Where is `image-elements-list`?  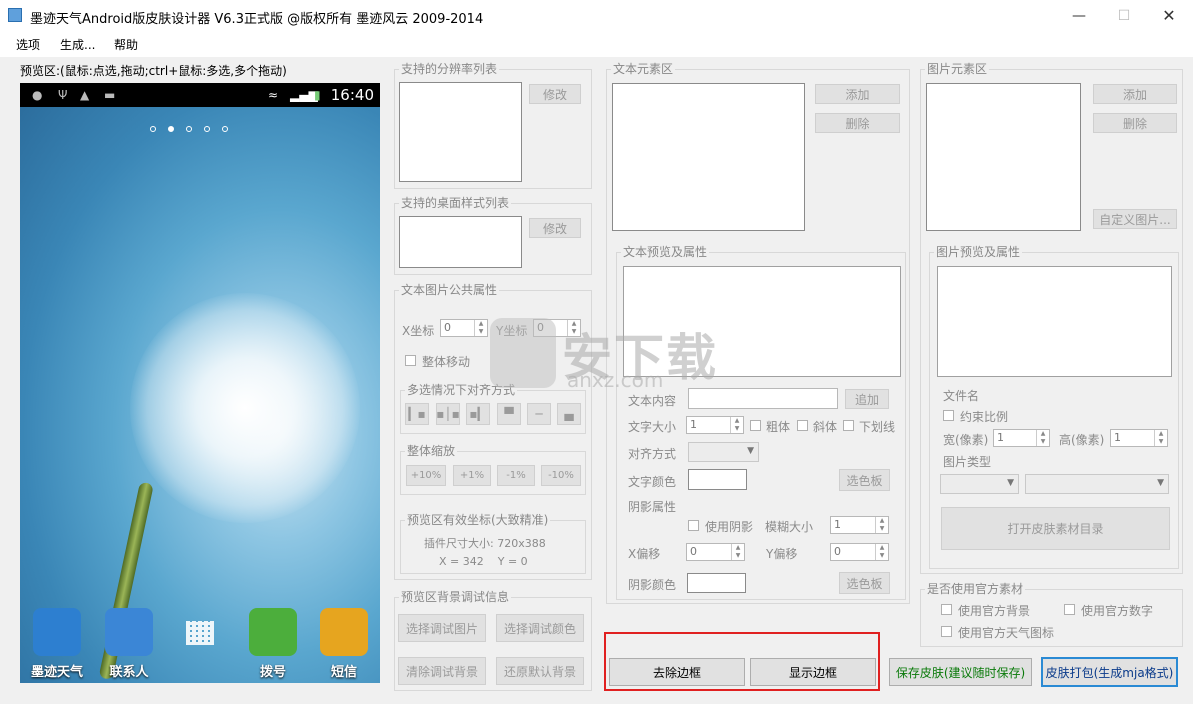 image-elements-list is located at coordinates (1003, 157).